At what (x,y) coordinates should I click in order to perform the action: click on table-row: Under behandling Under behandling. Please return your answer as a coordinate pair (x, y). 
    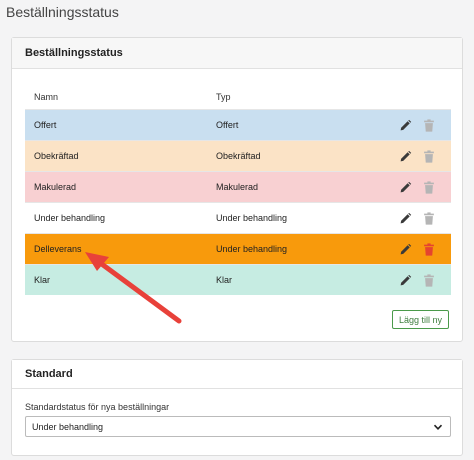
    Looking at the image, I should click on (238, 217).